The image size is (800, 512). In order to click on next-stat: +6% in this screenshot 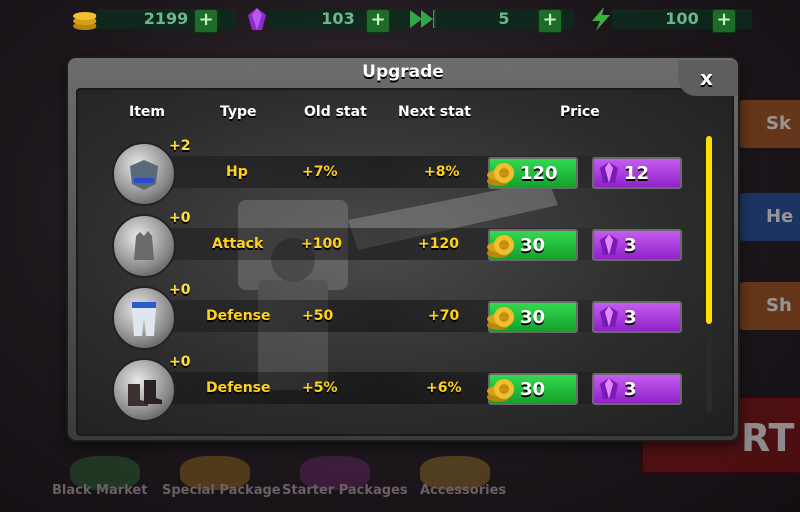, I will do `click(444, 388)`.